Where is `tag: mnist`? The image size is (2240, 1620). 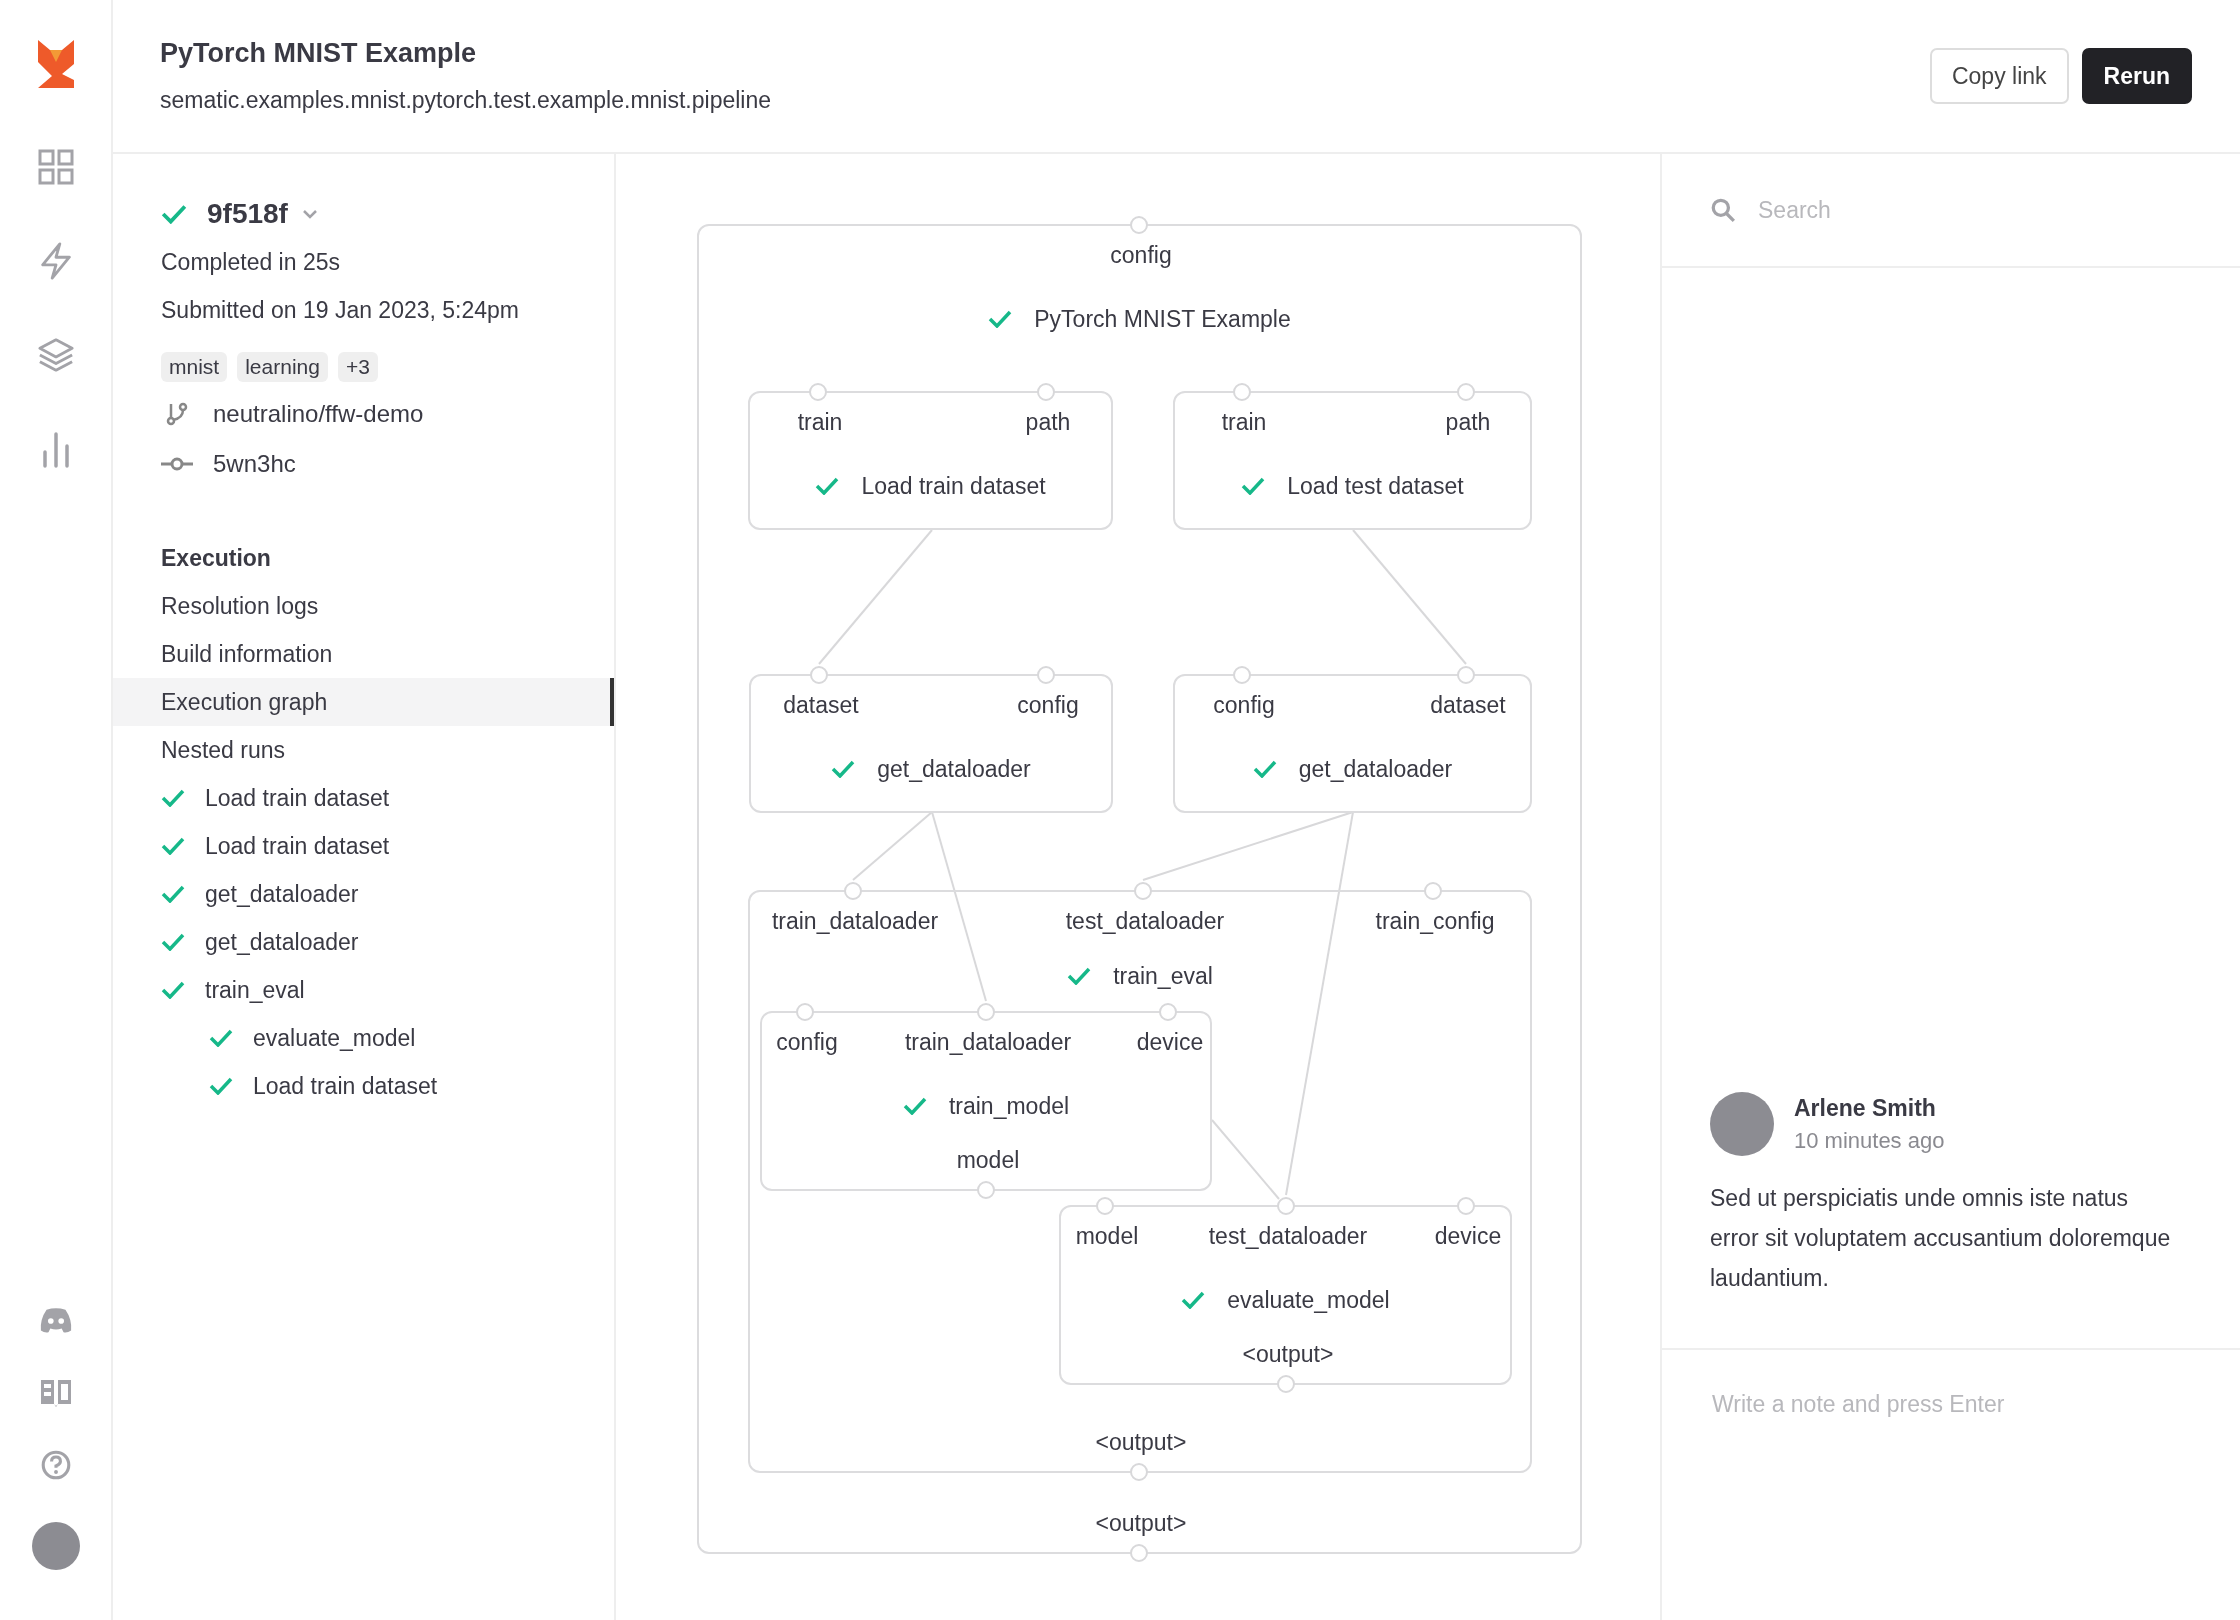
tag: mnist is located at coordinates (194, 367).